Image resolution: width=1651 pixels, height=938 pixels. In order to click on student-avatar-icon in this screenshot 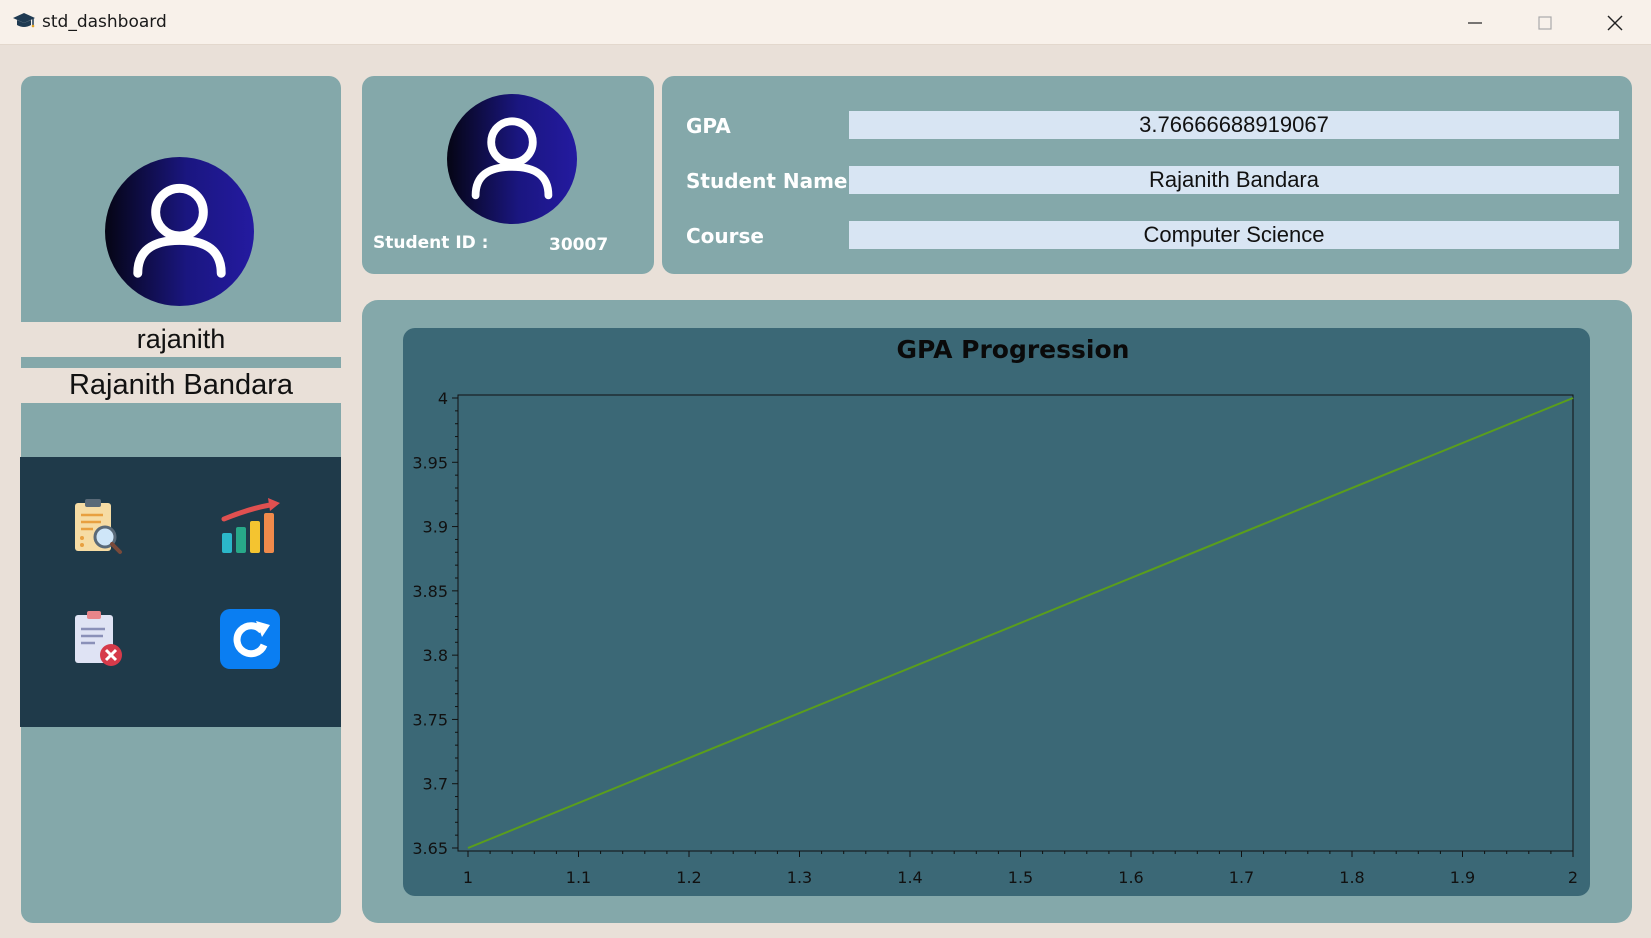, I will do `click(512, 159)`.